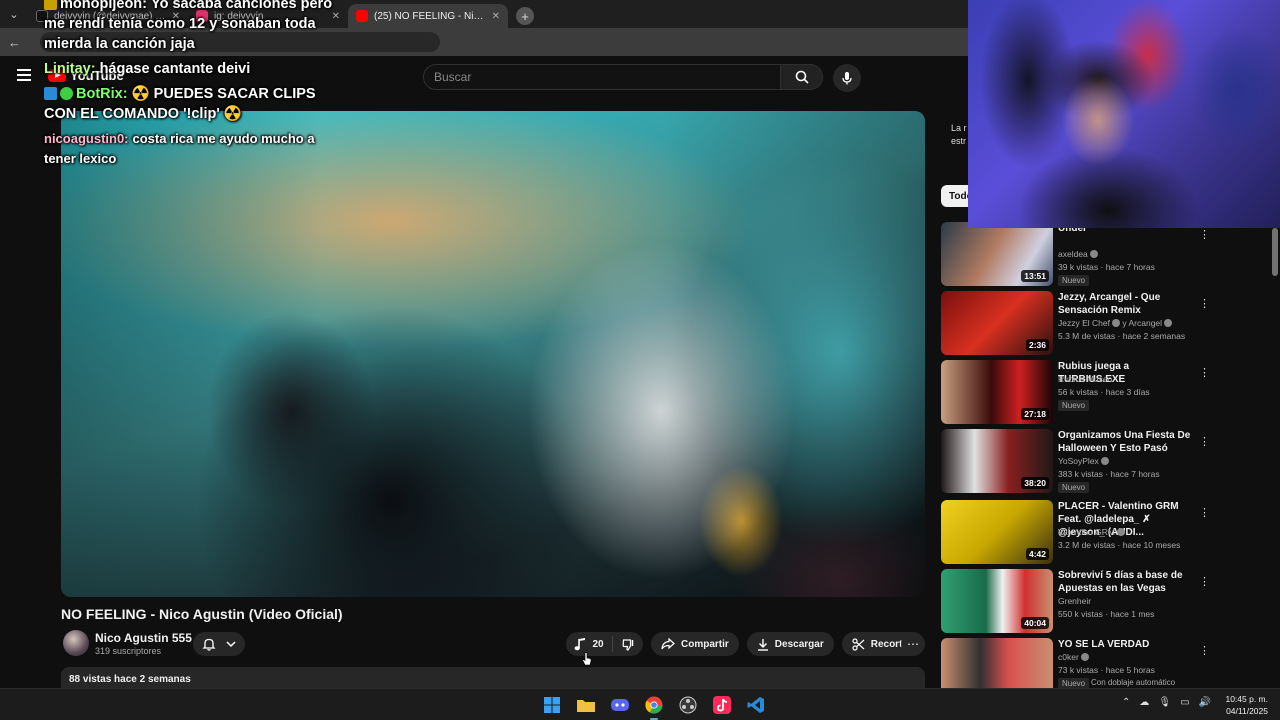 The image size is (1280, 720). What do you see at coordinates (580, 644) in the screenshot?
I see `music-note-icon` at bounding box center [580, 644].